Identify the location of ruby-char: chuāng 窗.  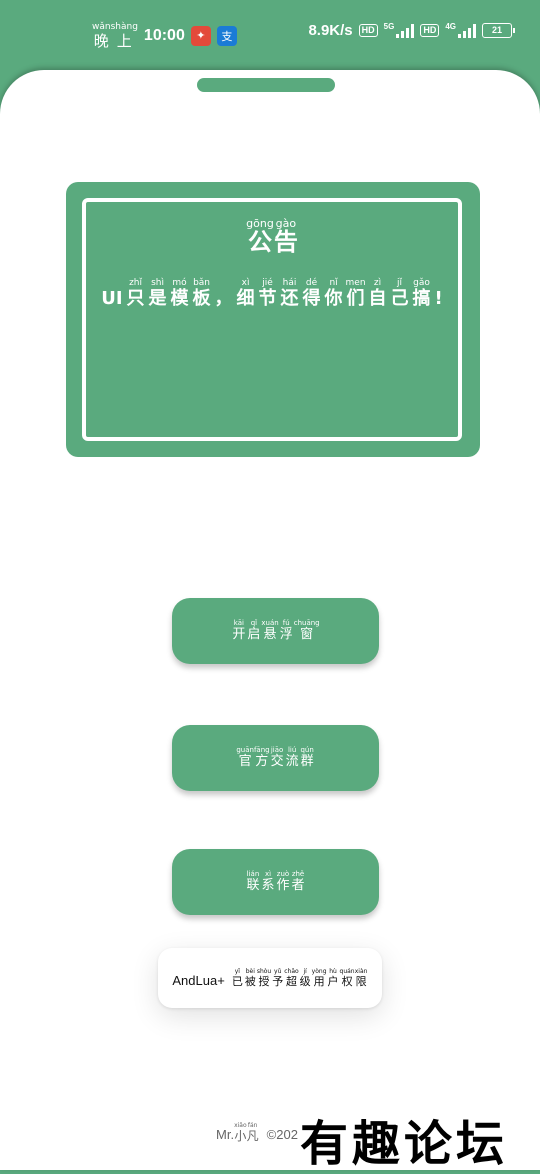
(307, 630).